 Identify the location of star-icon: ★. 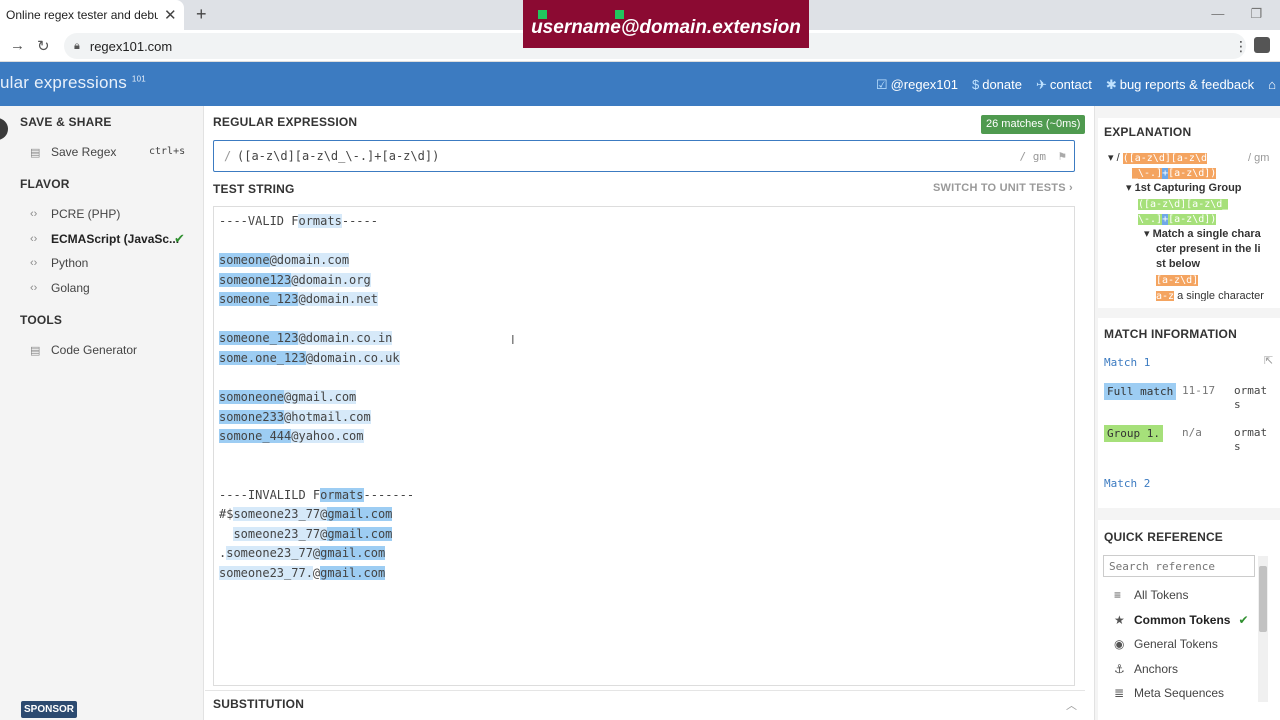
(1119, 619).